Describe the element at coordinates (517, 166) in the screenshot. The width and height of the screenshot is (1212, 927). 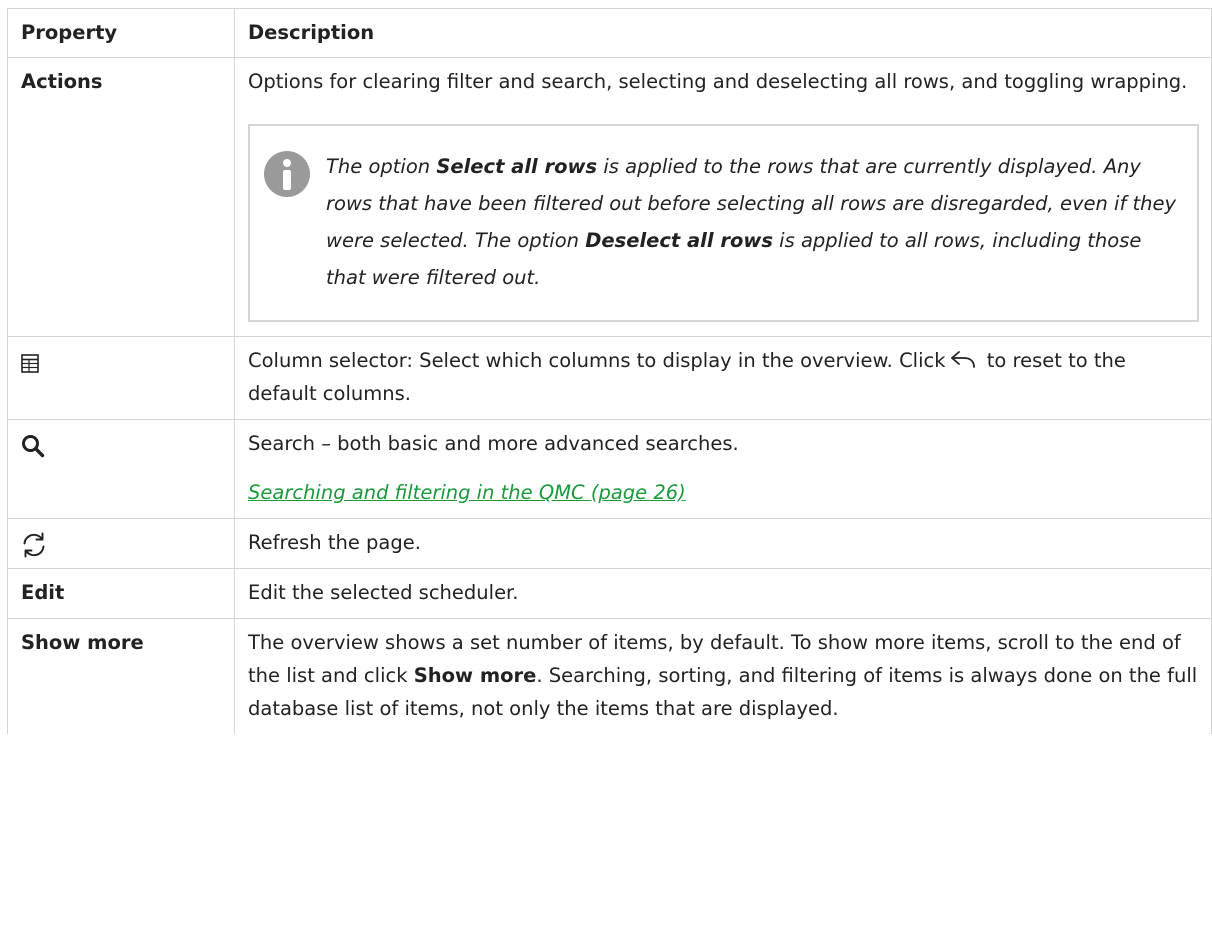
I see `note-bold-select-all-rows: Select all rows` at that location.